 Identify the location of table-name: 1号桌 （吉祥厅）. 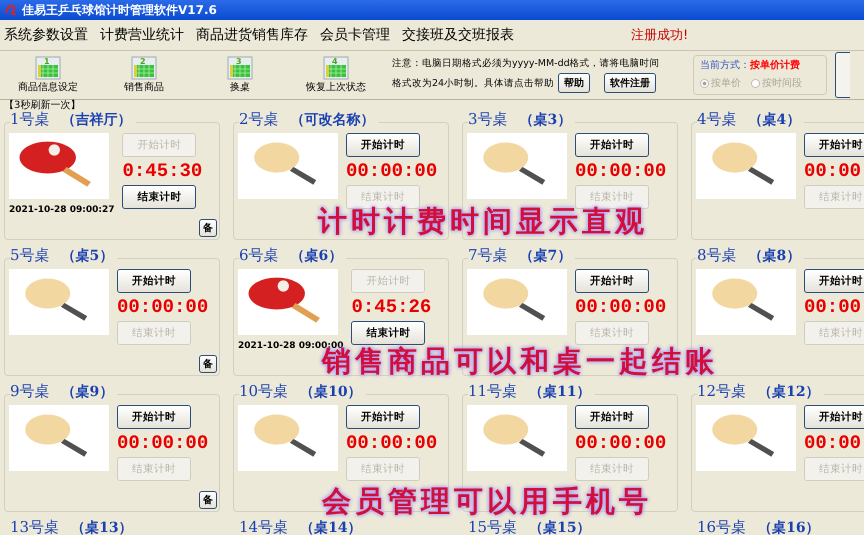
(73, 119).